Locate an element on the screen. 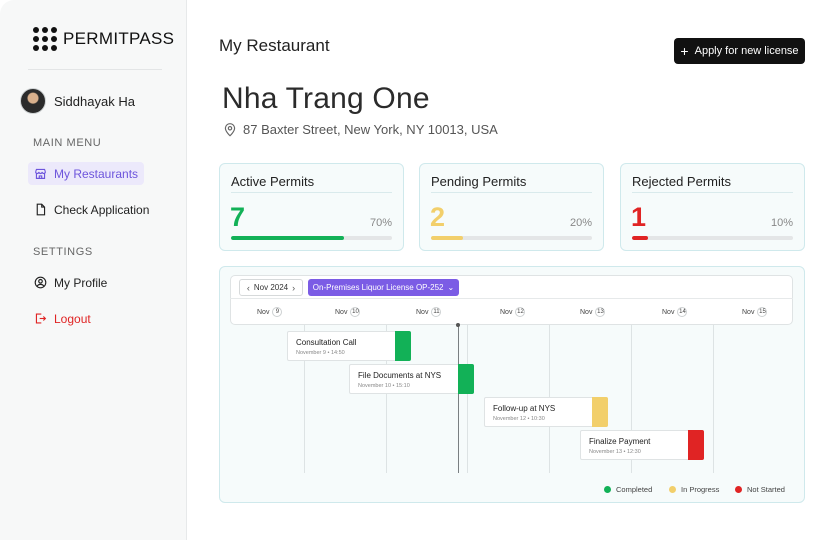  card-count: 1 is located at coordinates (639, 217).